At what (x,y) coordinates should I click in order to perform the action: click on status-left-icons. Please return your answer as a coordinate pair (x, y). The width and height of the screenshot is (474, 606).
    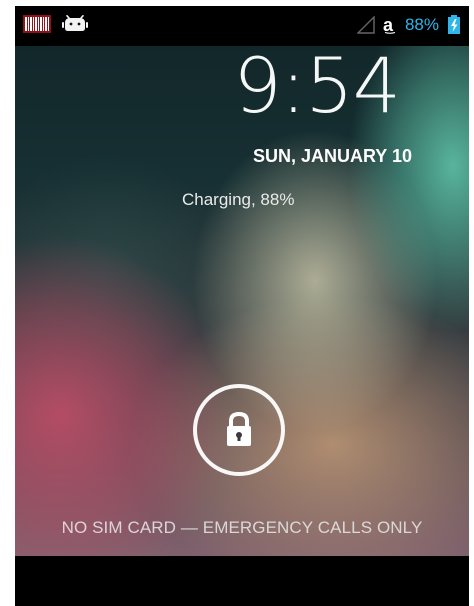
    Looking at the image, I should click on (56, 24).